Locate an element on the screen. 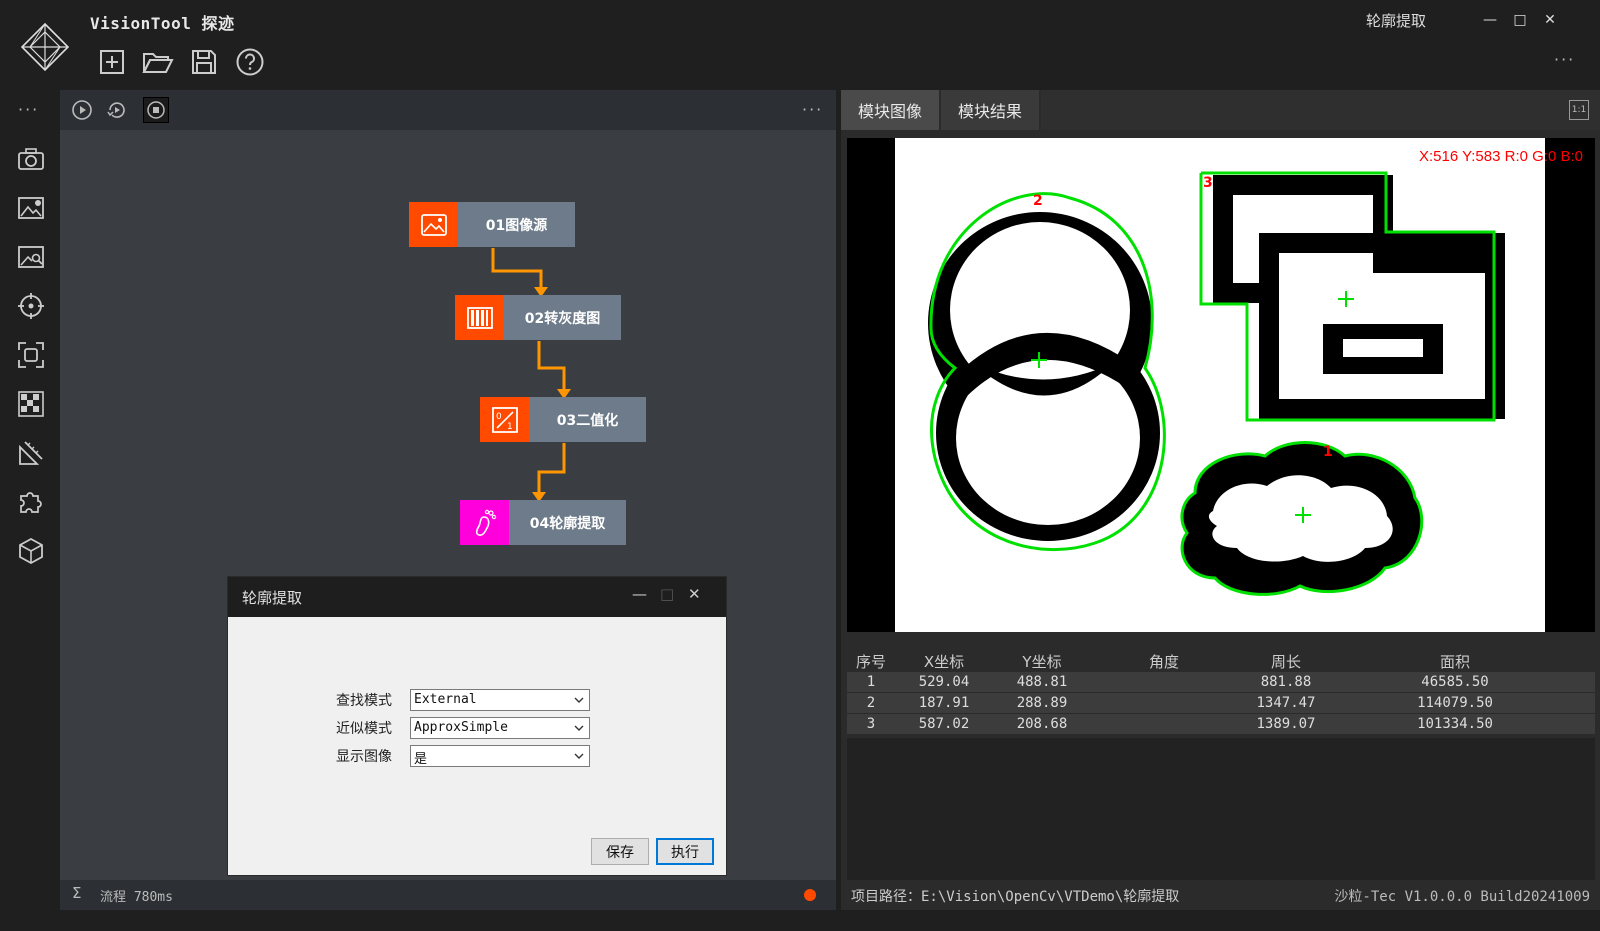 This screenshot has width=1600, height=931. find-mode-row: 查找模式 External is located at coordinates (463, 700).